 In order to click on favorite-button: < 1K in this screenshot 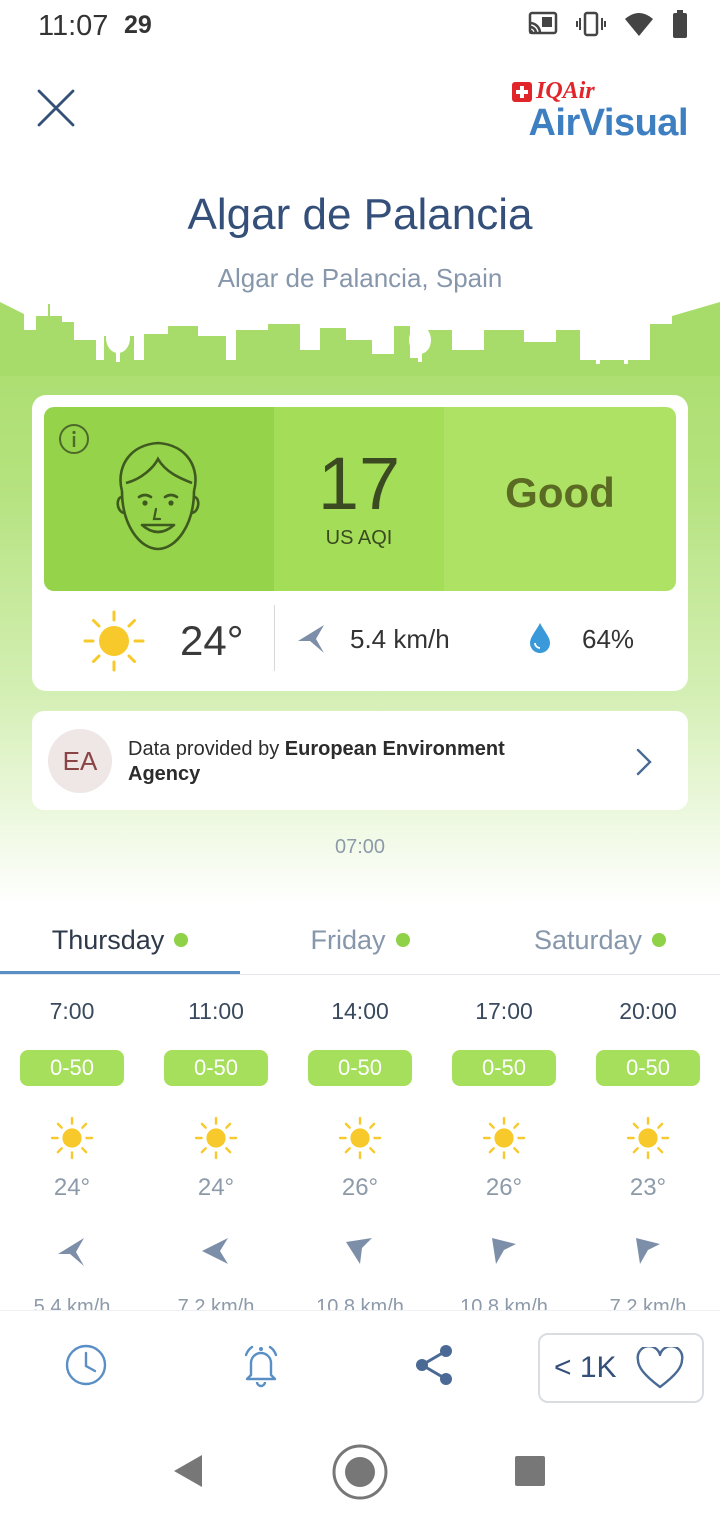, I will do `click(621, 1368)`.